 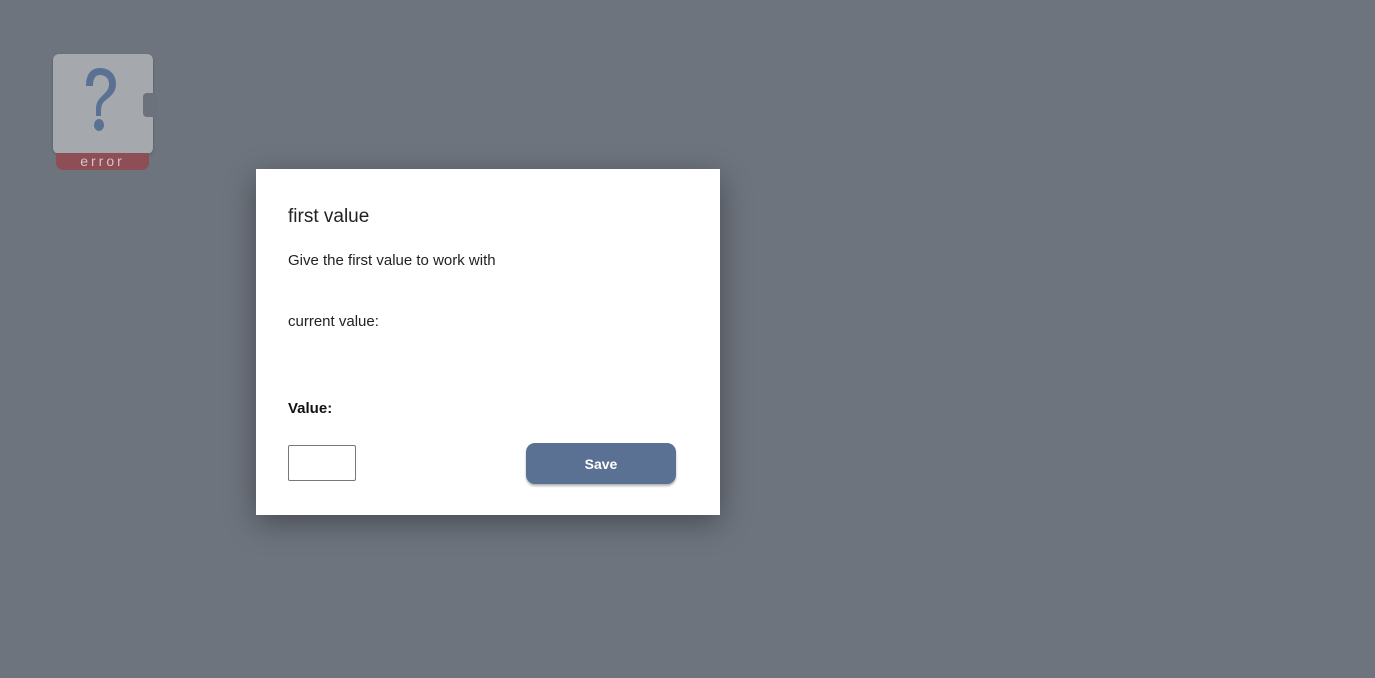 What do you see at coordinates (392, 260) in the screenshot?
I see `dialog-description: Give the first value to work with` at bounding box center [392, 260].